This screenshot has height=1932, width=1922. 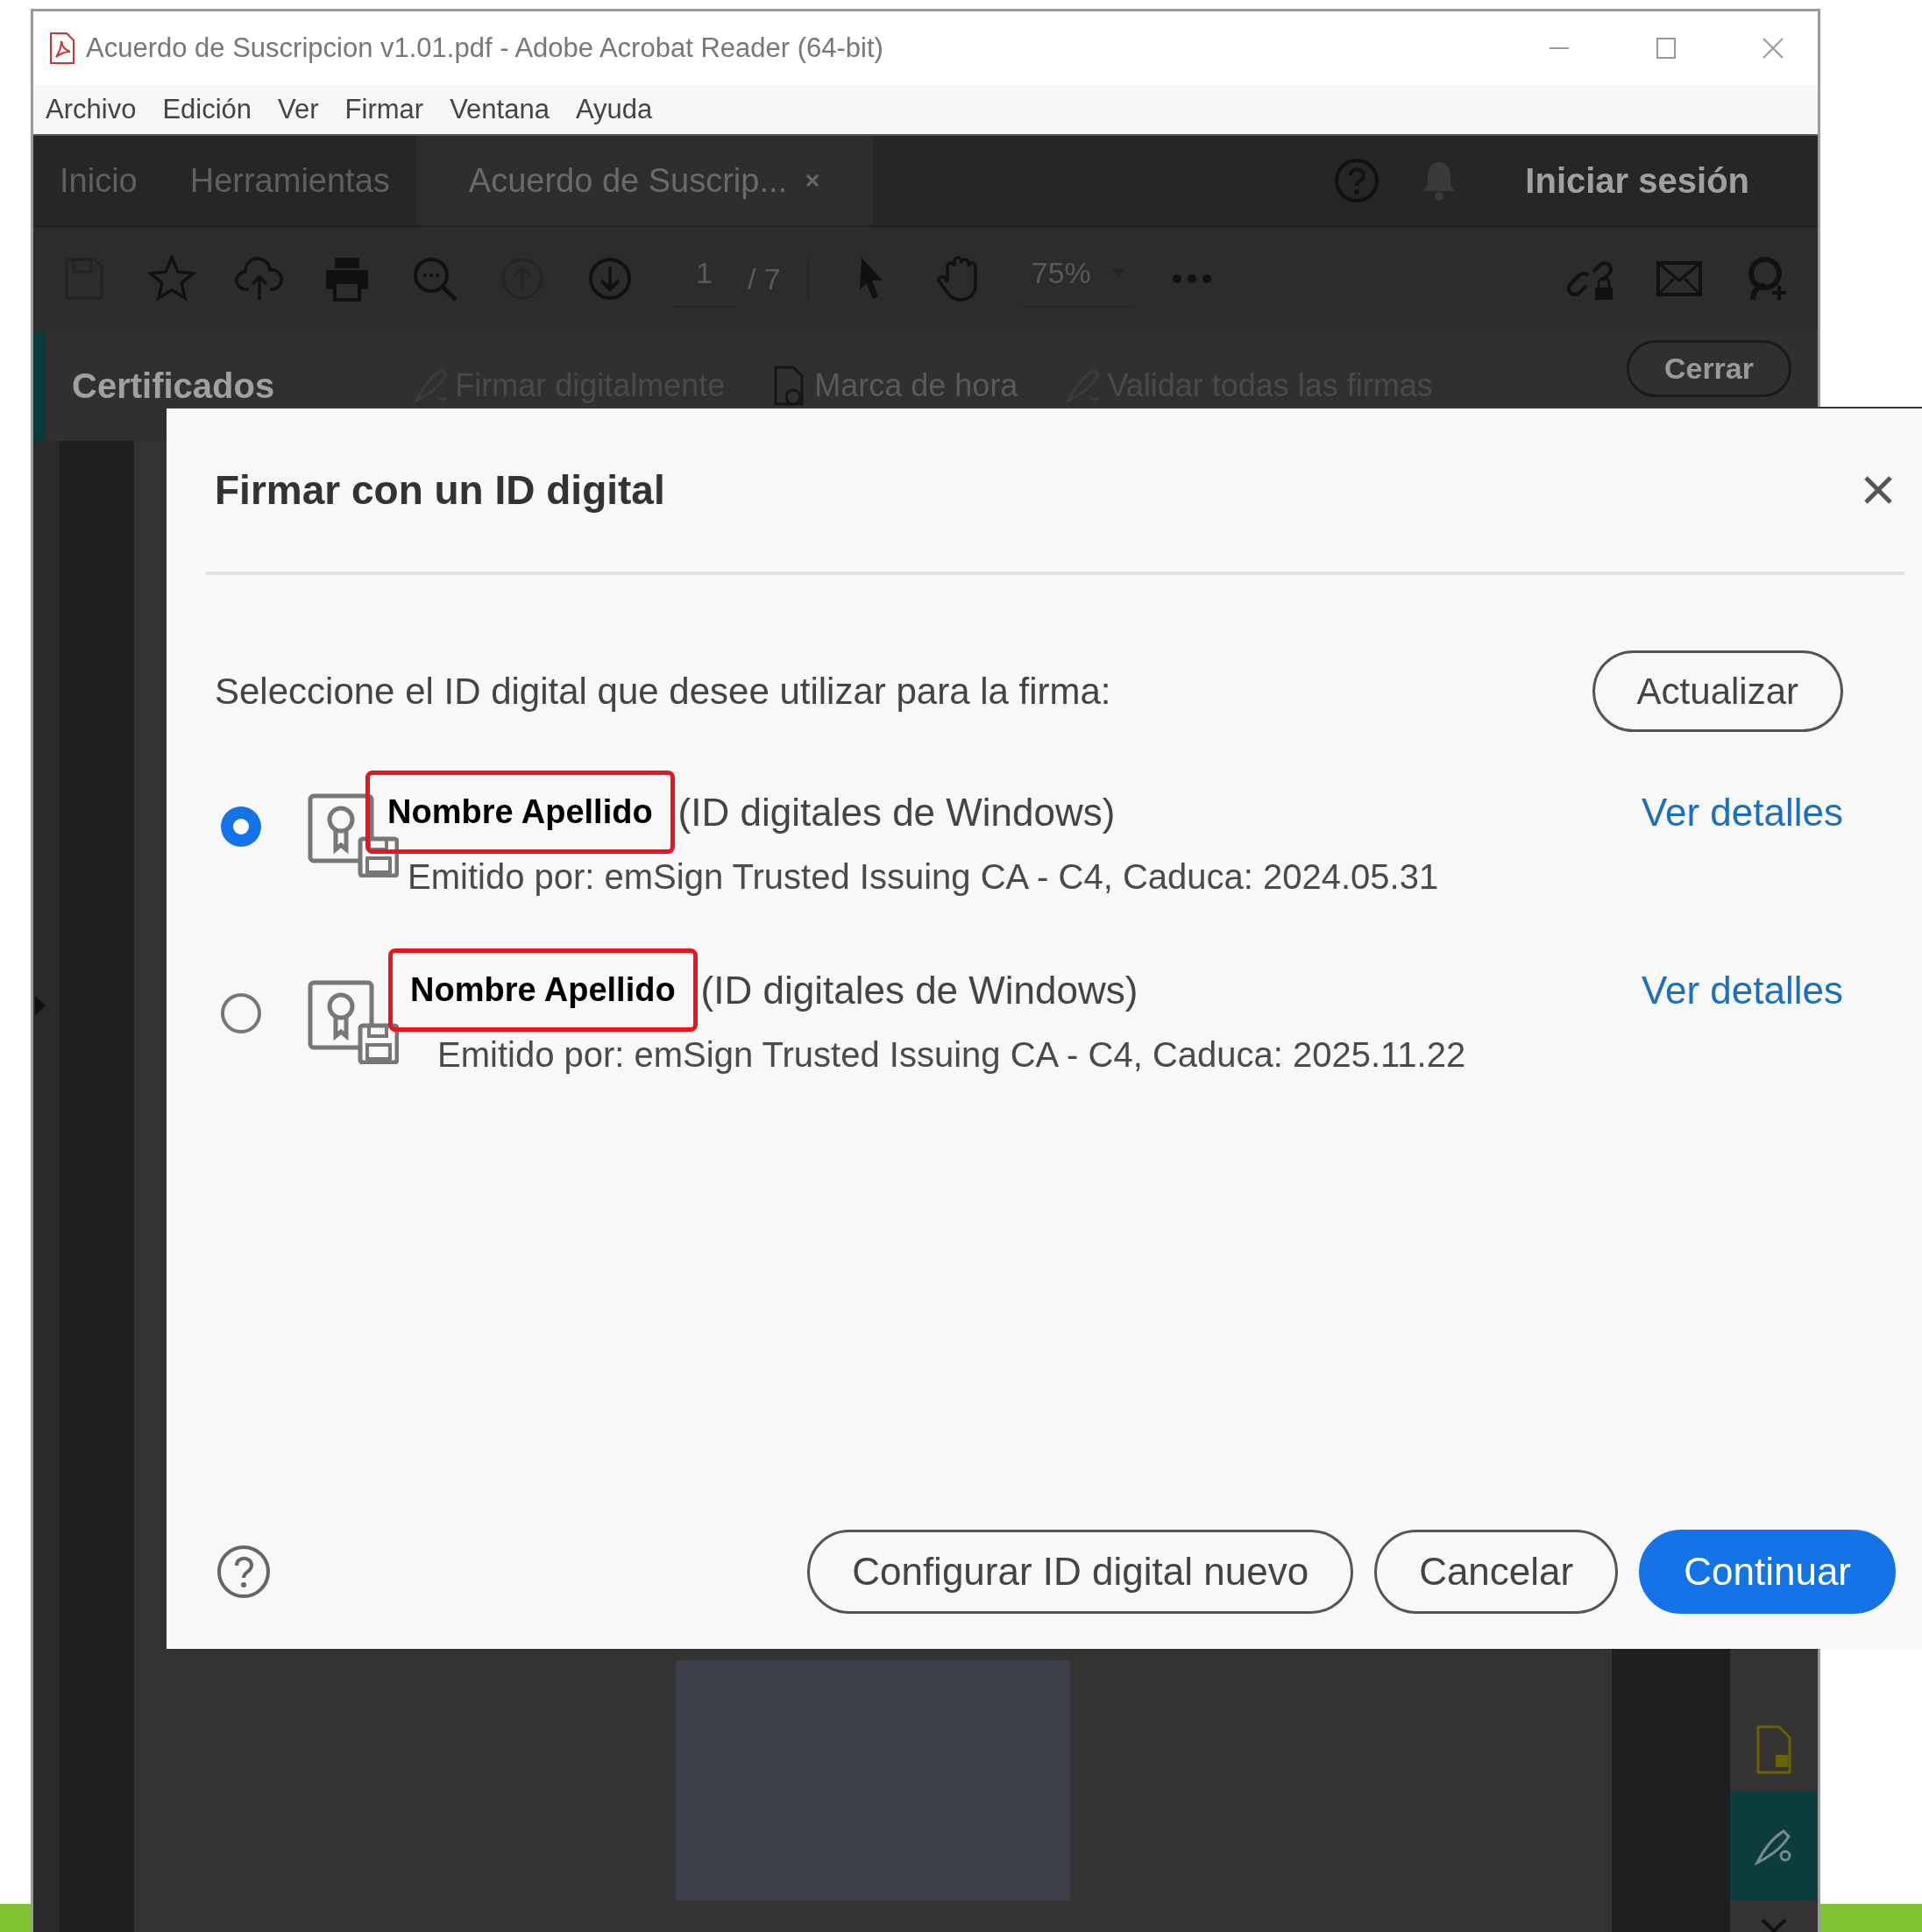 I want to click on close-icon, so click(x=1878, y=490).